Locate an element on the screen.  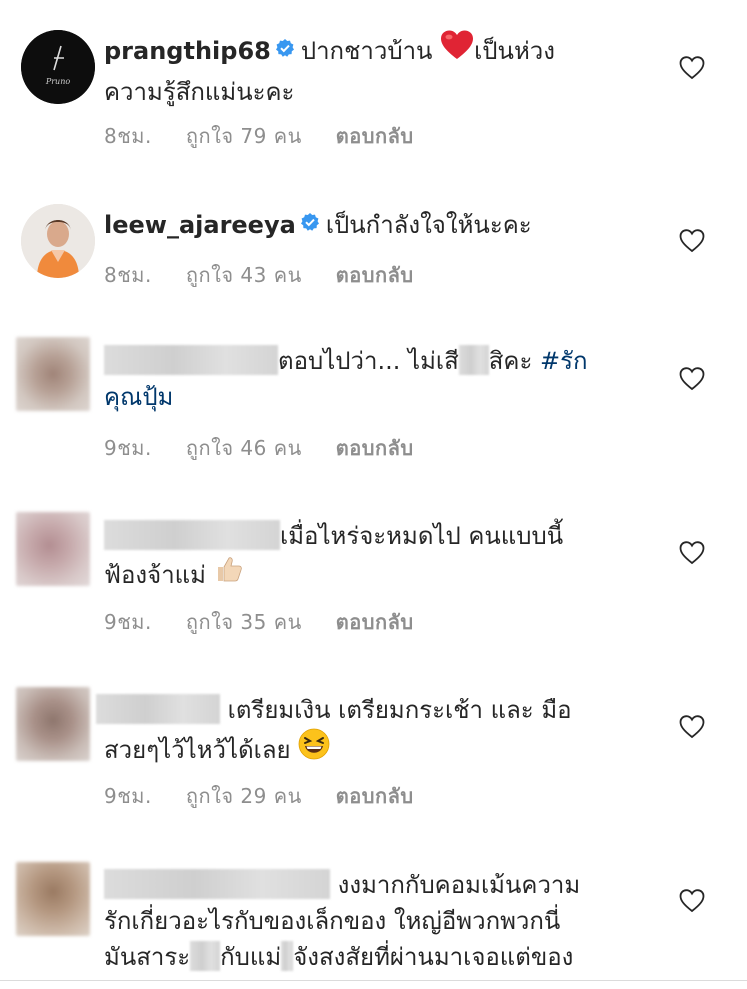
avatar: Pruno is located at coordinates (58, 67).